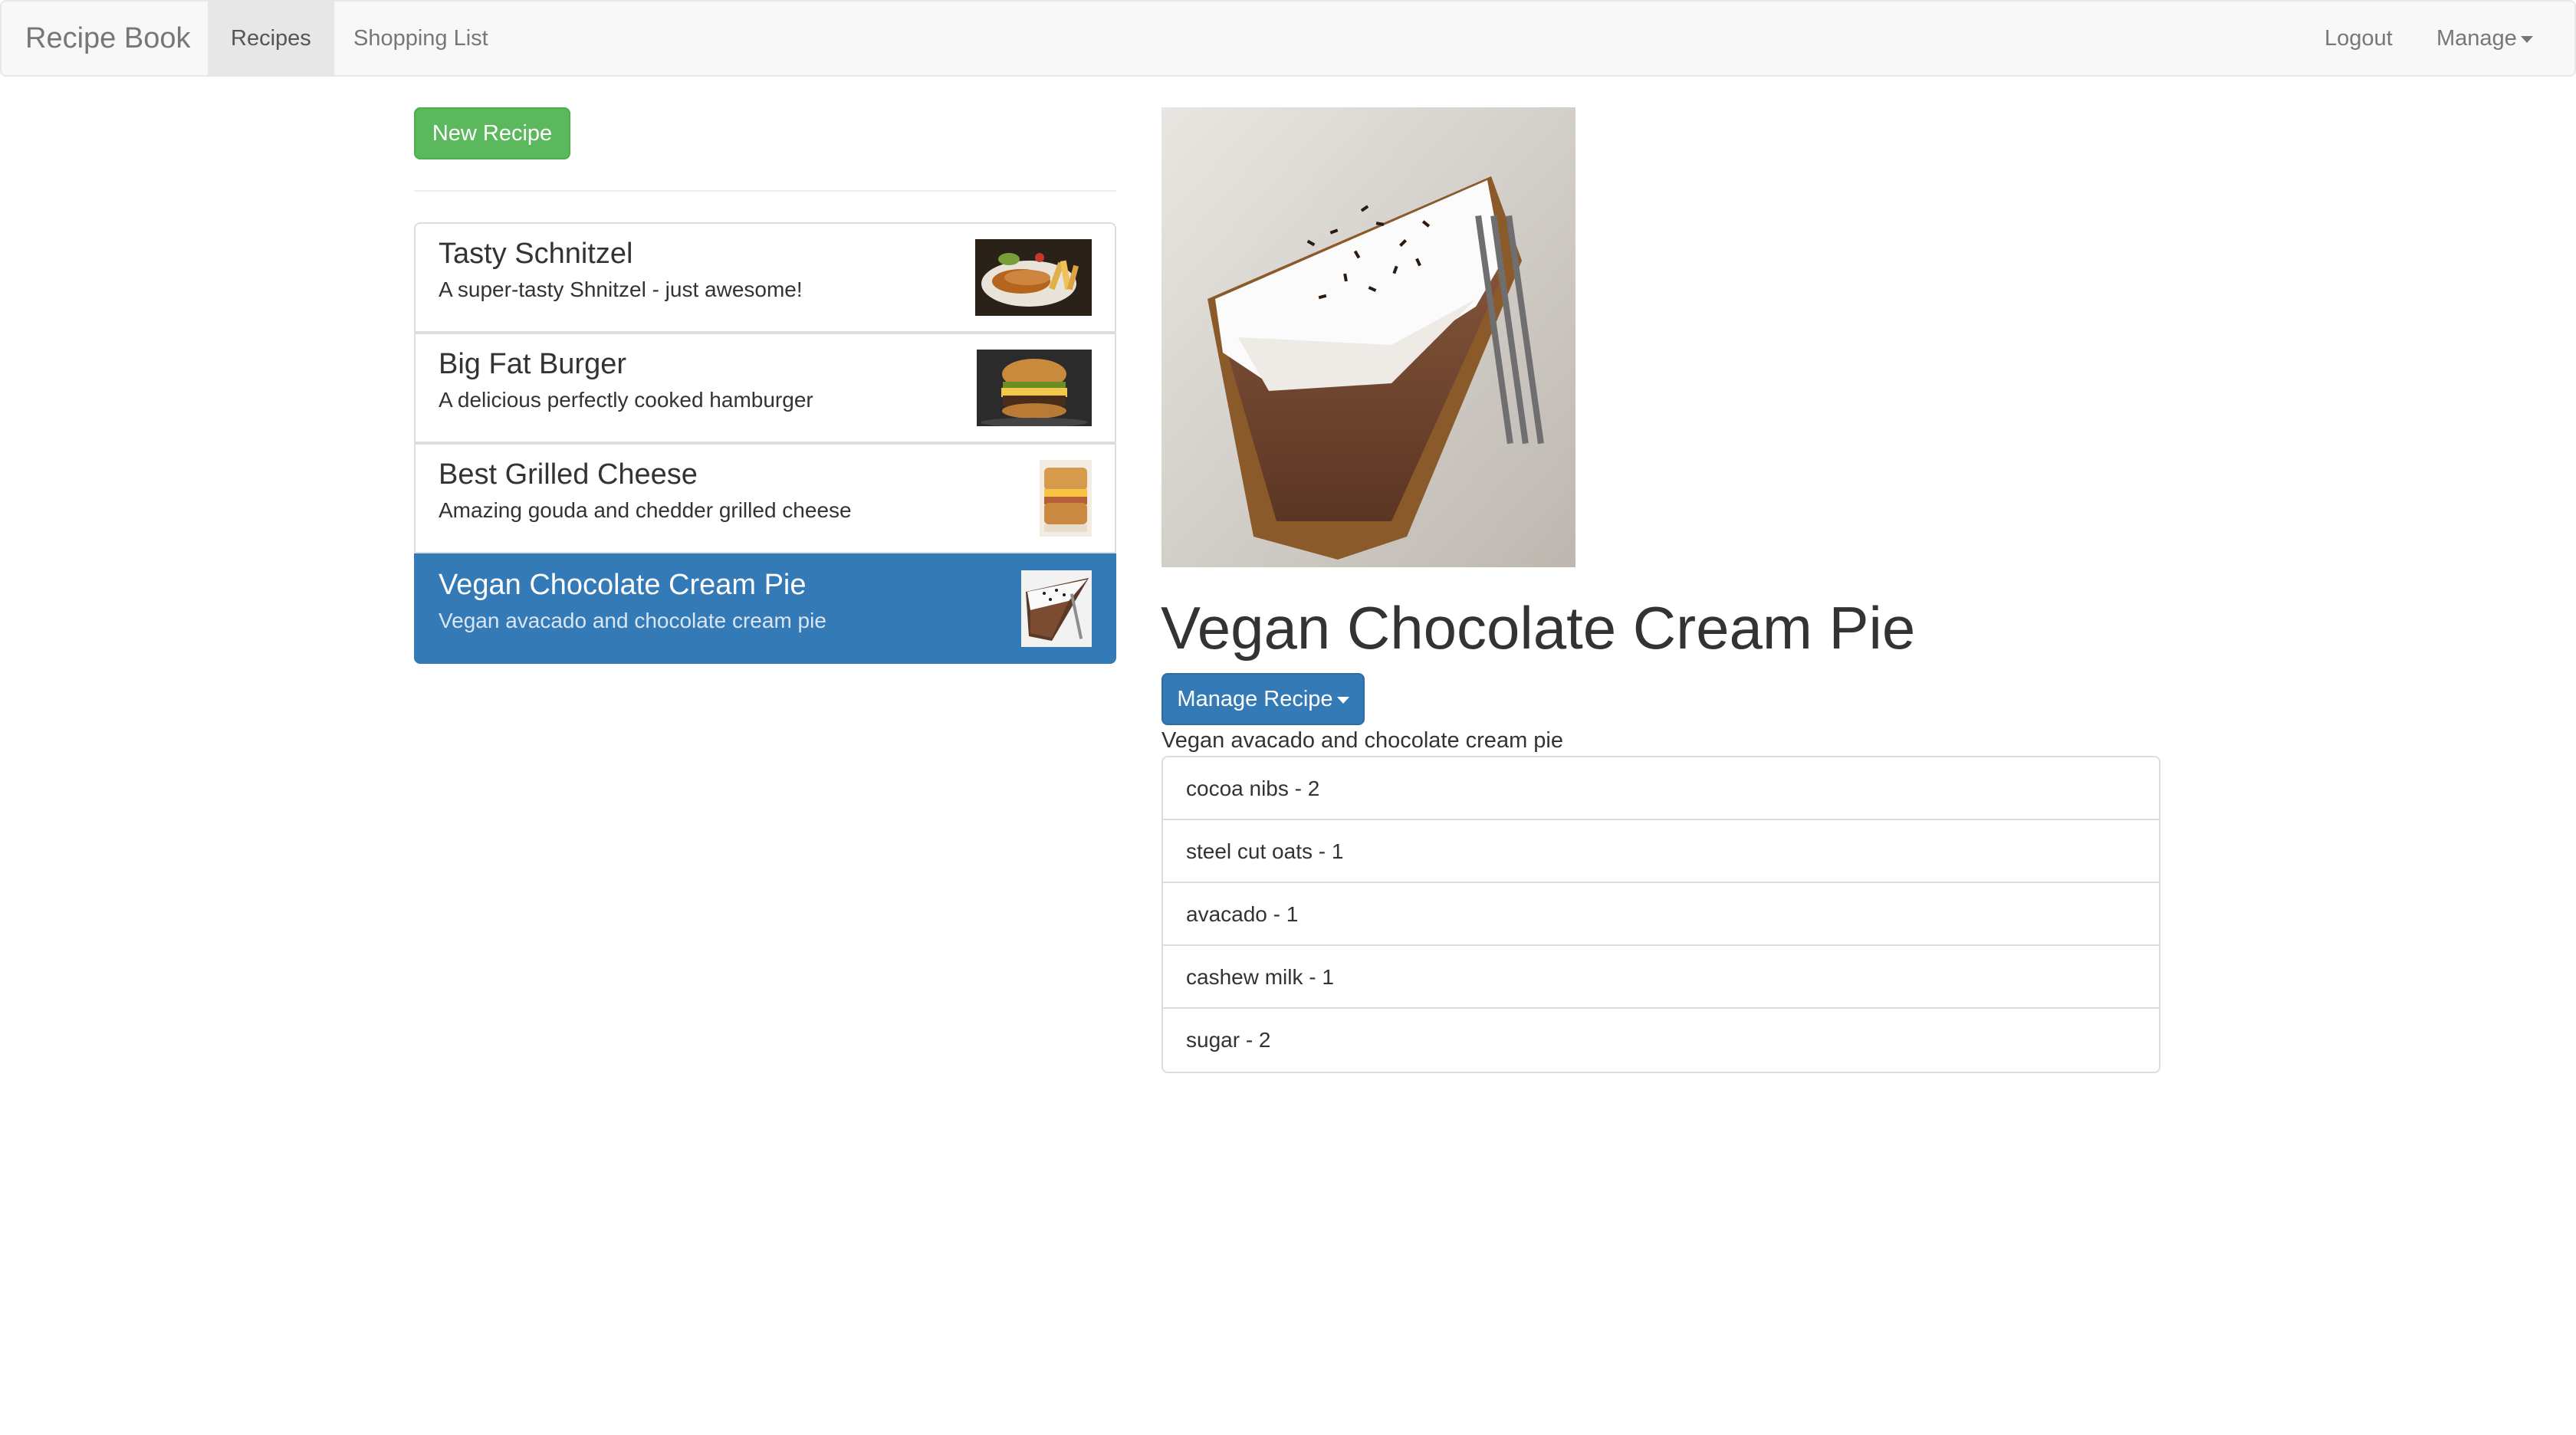 The height and width of the screenshot is (1435, 2576). I want to click on recipe-thumbnail-schnitzel, so click(1033, 277).